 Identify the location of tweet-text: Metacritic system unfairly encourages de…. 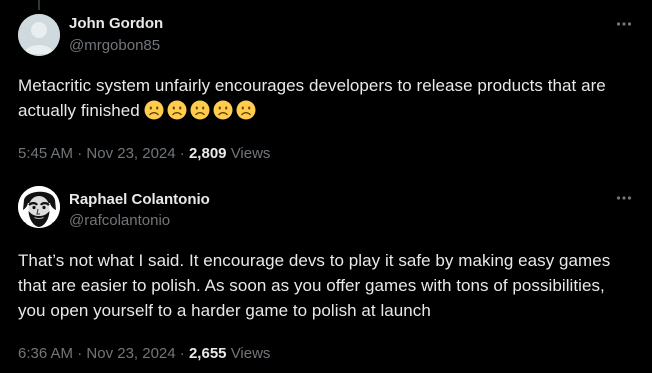
(320, 98).